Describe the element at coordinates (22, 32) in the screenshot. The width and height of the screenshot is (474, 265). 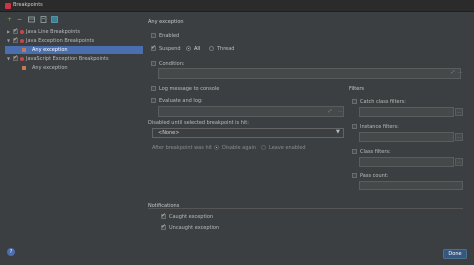
I see `breakpoint-icon` at that location.